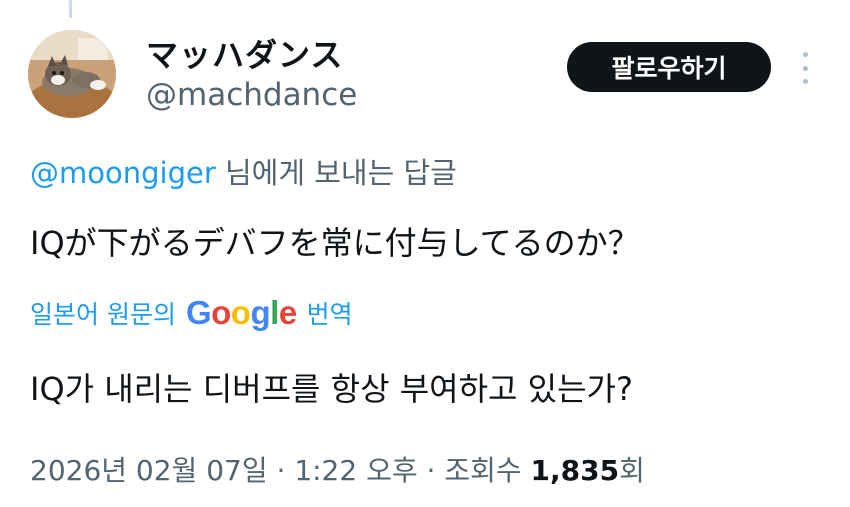 The width and height of the screenshot is (850, 507). What do you see at coordinates (632, 470) in the screenshot?
I see `views-suffix: 회` at bounding box center [632, 470].